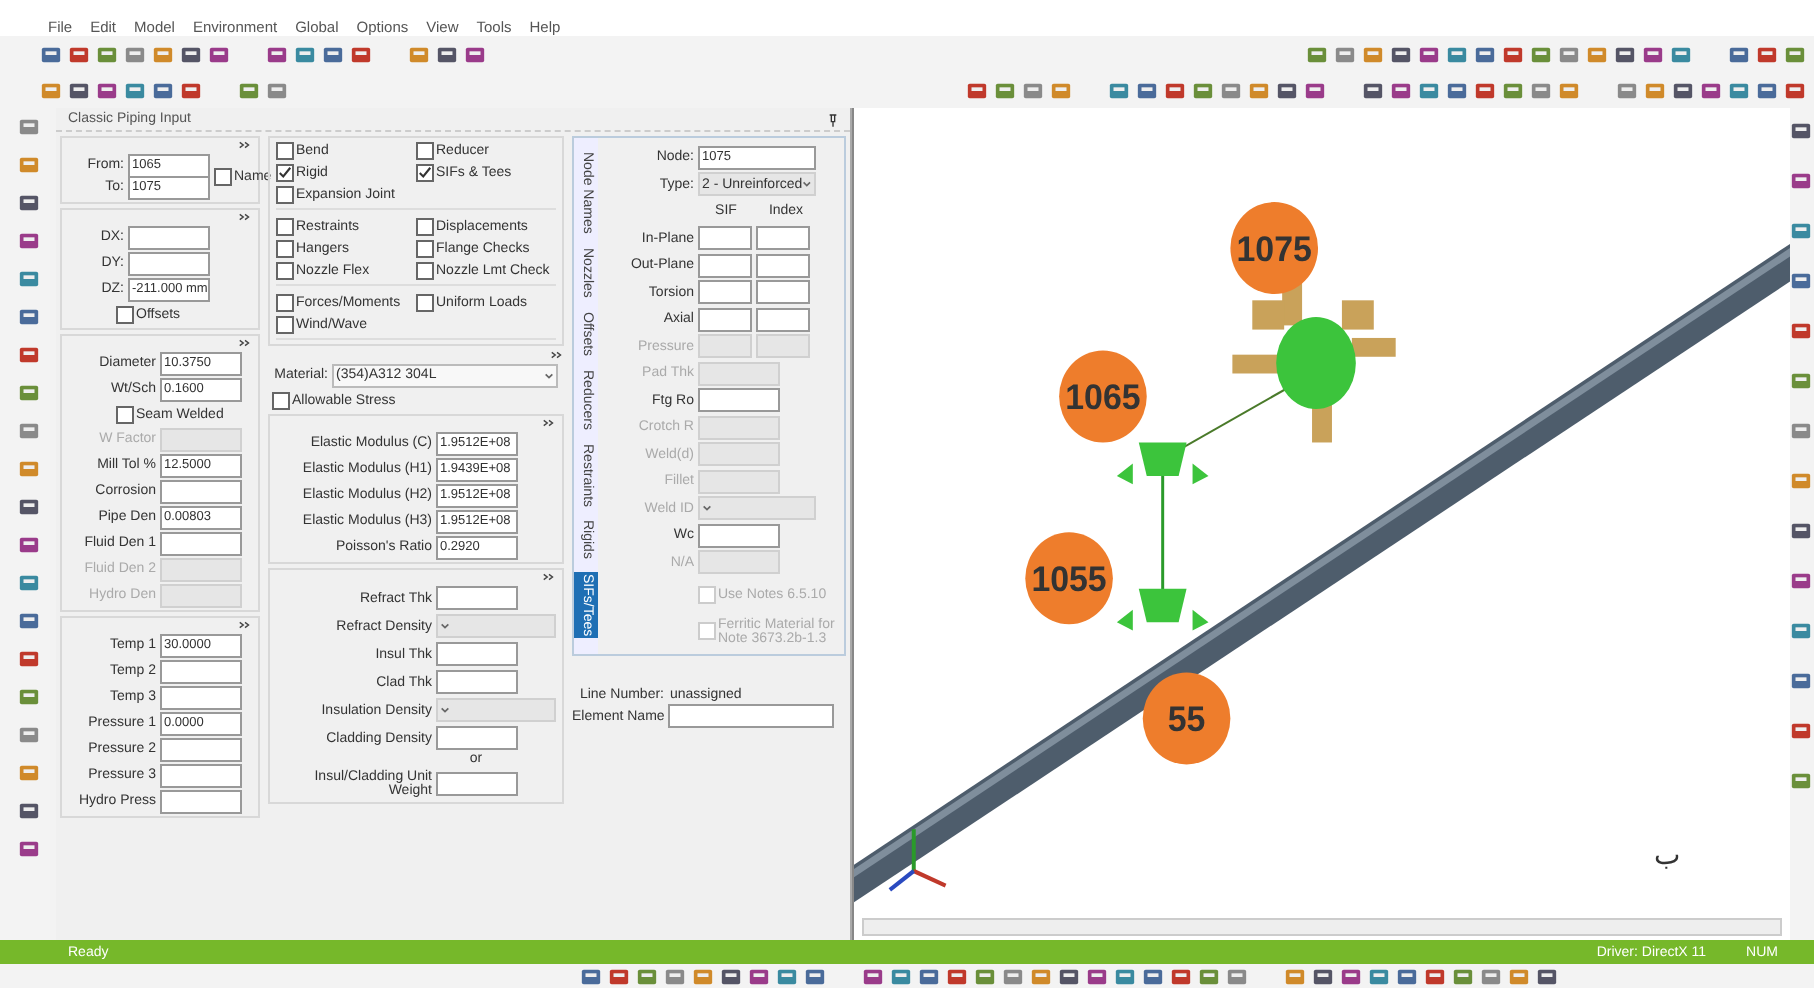 The image size is (1814, 988). I want to click on pin-icon, so click(833, 119).